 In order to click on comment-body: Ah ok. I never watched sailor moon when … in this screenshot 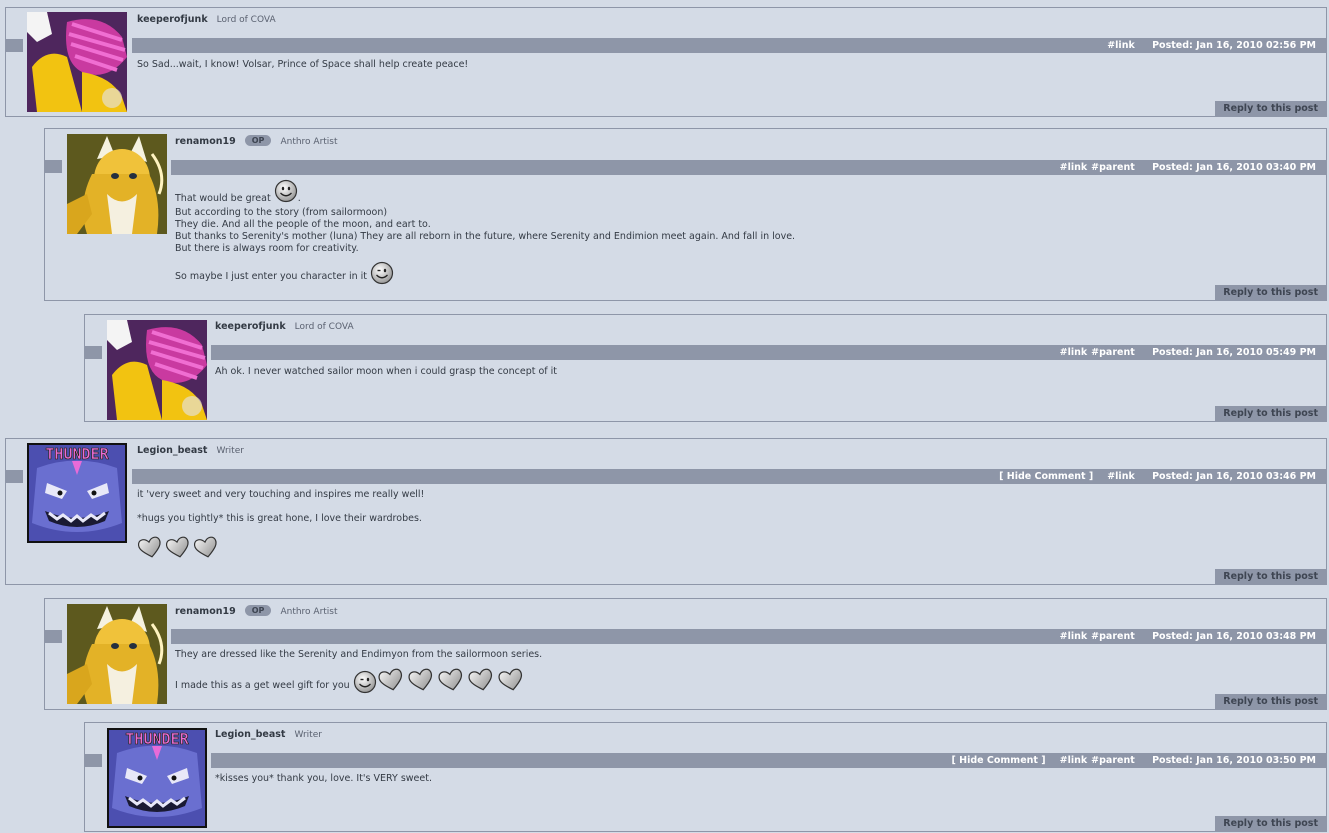, I will do `click(386, 372)`.